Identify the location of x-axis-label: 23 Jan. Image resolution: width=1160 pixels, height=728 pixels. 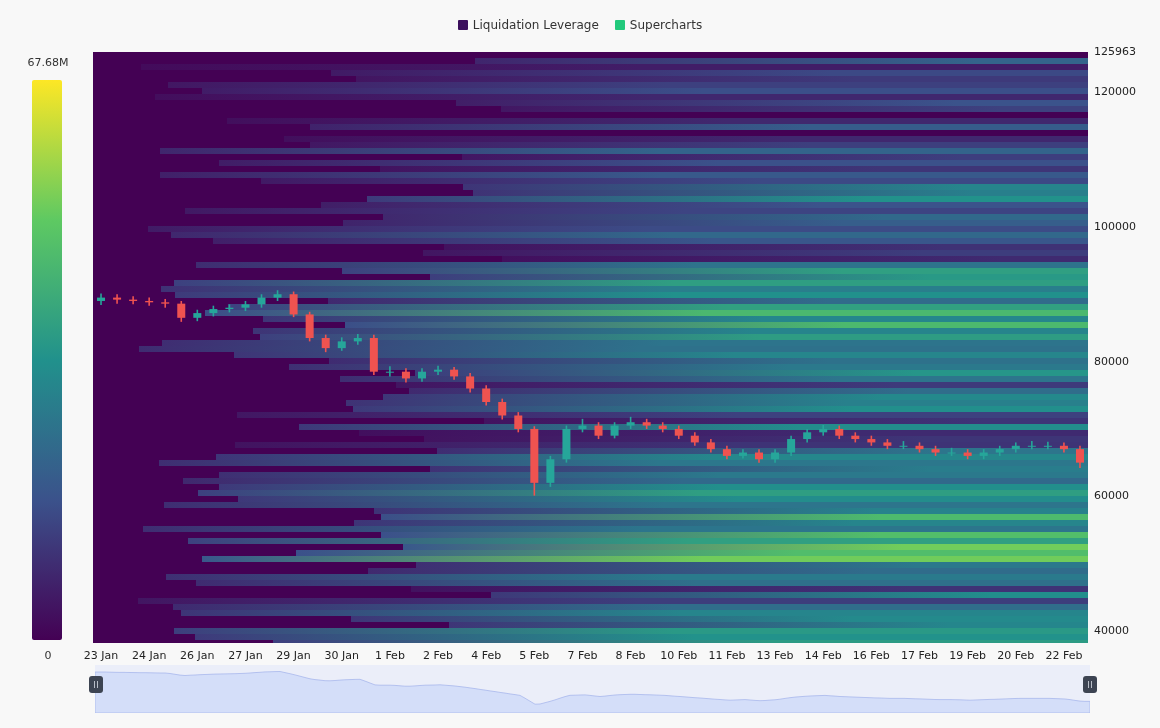
(101, 656).